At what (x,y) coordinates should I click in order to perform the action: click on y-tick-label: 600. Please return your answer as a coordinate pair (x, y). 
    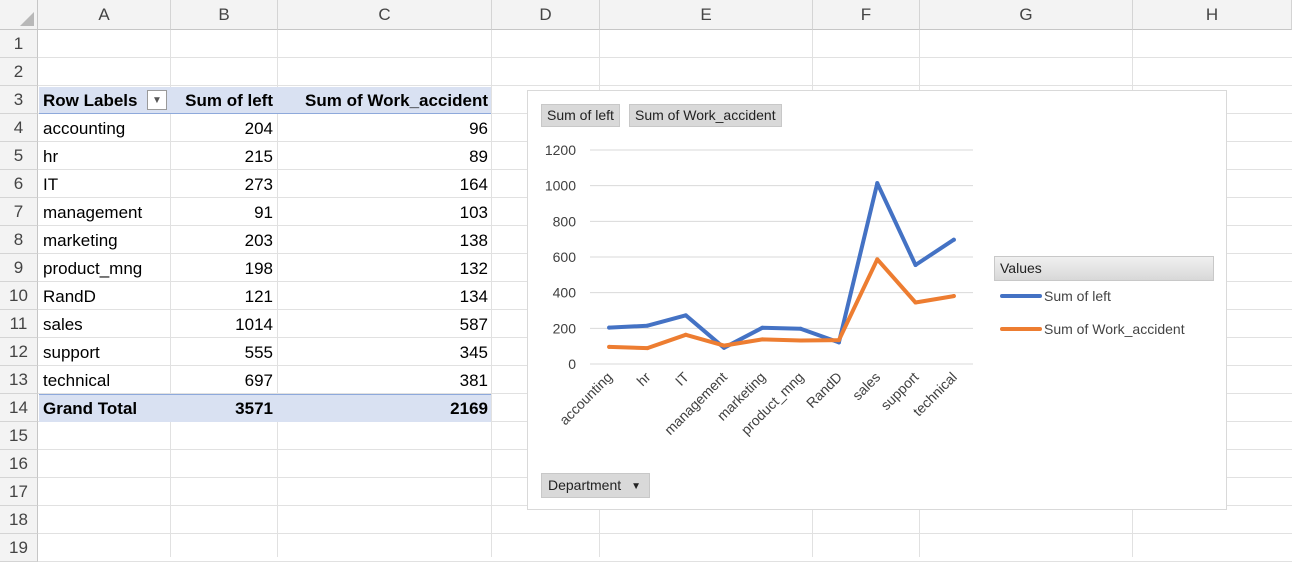
    Looking at the image, I should click on (565, 257).